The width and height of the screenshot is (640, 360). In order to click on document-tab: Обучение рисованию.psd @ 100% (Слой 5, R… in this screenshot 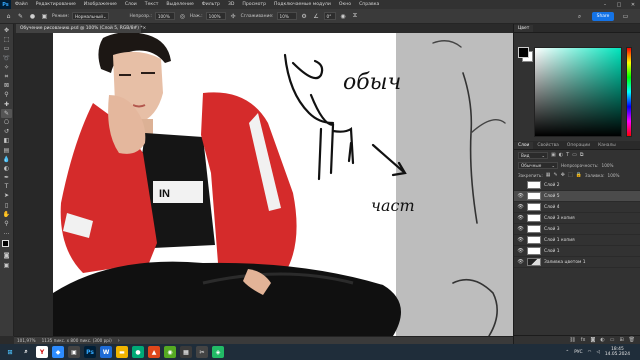, I will do `click(81, 28)`.